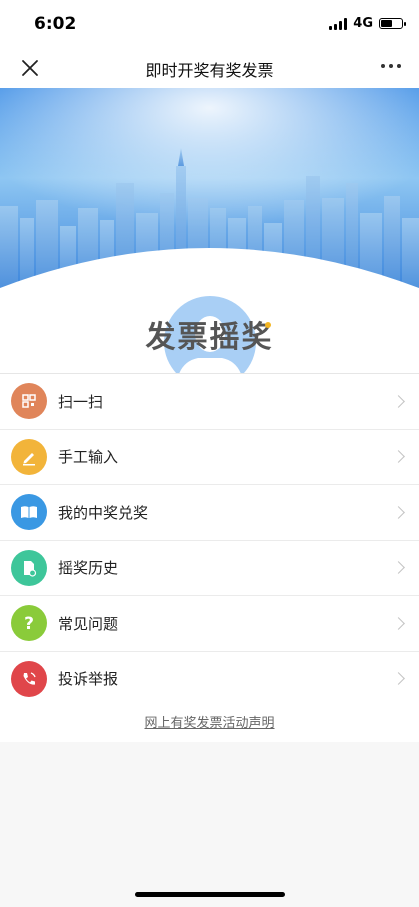  What do you see at coordinates (88, 623) in the screenshot?
I see `menu-item-label: 常见问题` at bounding box center [88, 623].